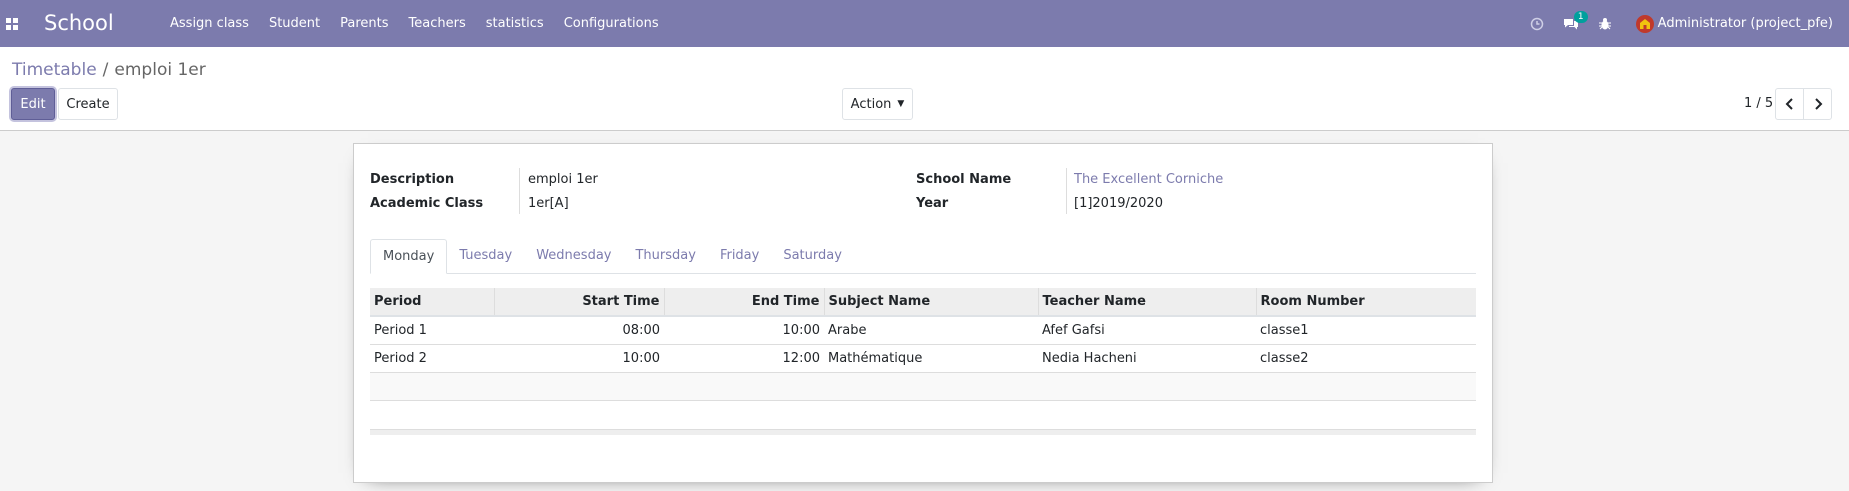  Describe the element at coordinates (79, 23) in the screenshot. I see `app-brand: School` at that location.